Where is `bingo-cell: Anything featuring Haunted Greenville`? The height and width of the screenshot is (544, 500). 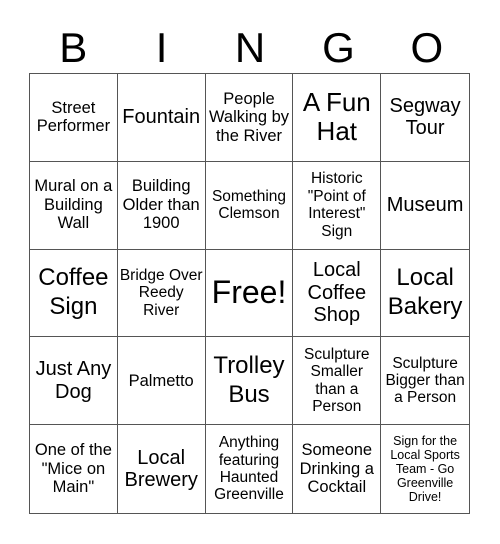
bingo-cell: Anything featuring Haunted Greenville is located at coordinates (250, 469).